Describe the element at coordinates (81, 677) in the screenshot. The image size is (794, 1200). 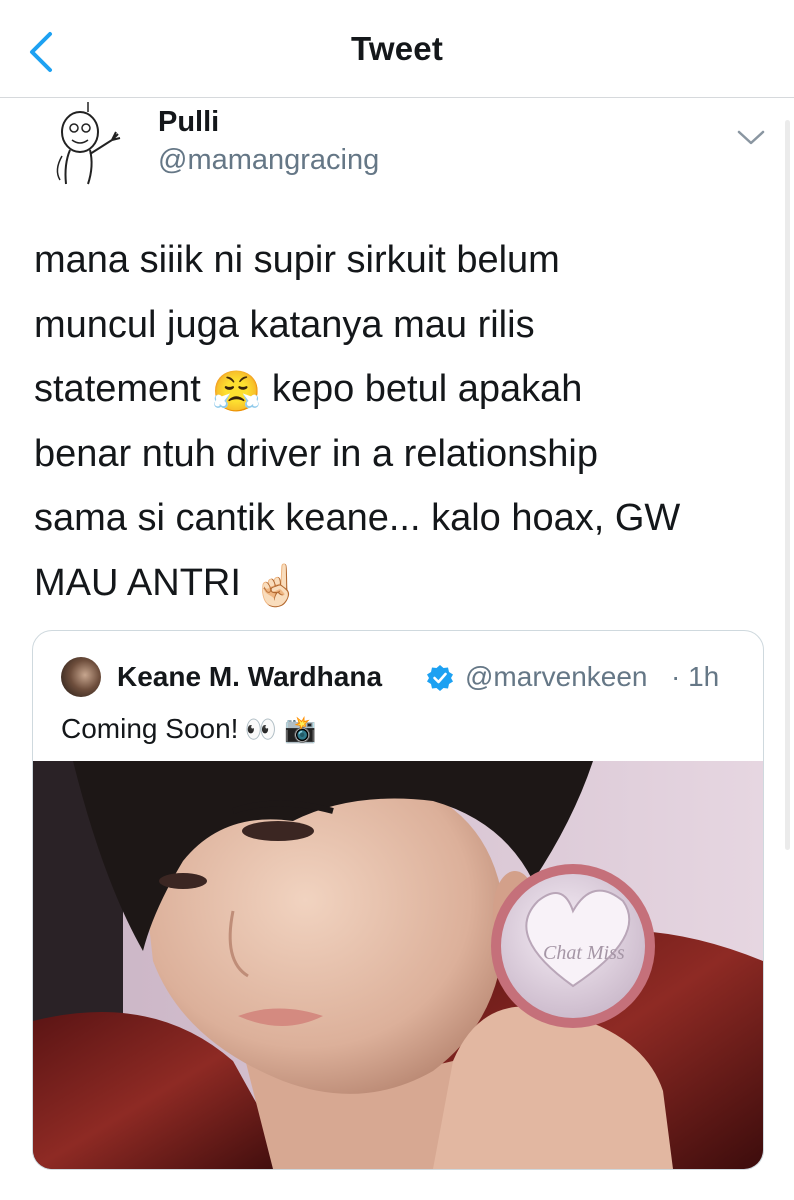
I see `quoted-avatar` at that location.